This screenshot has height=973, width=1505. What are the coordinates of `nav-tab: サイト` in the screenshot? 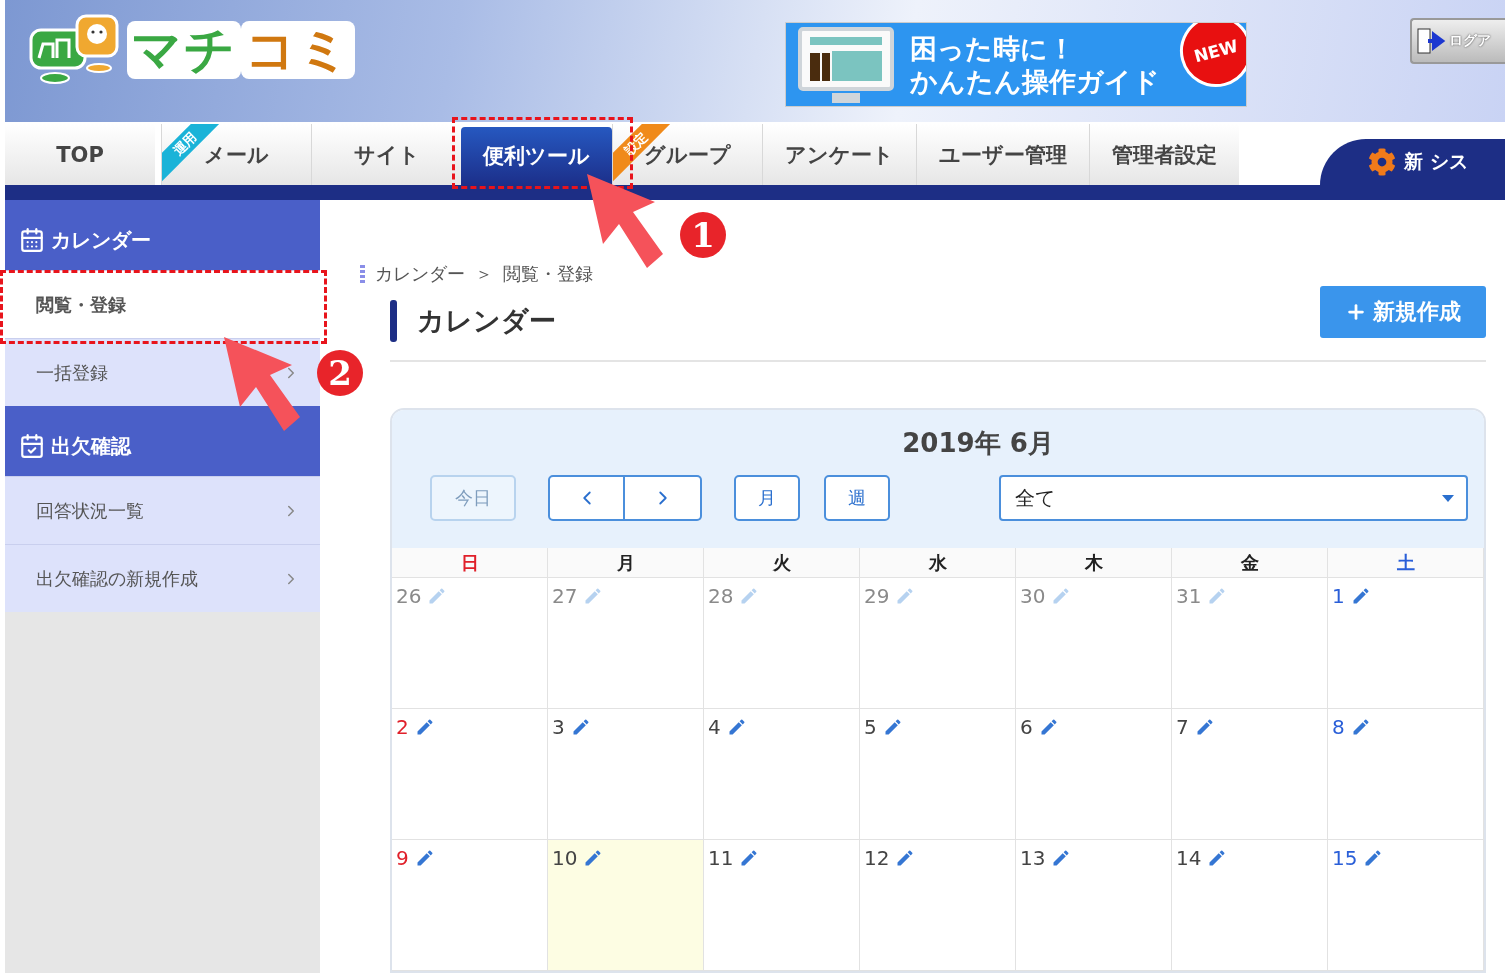 It's located at (386, 154).